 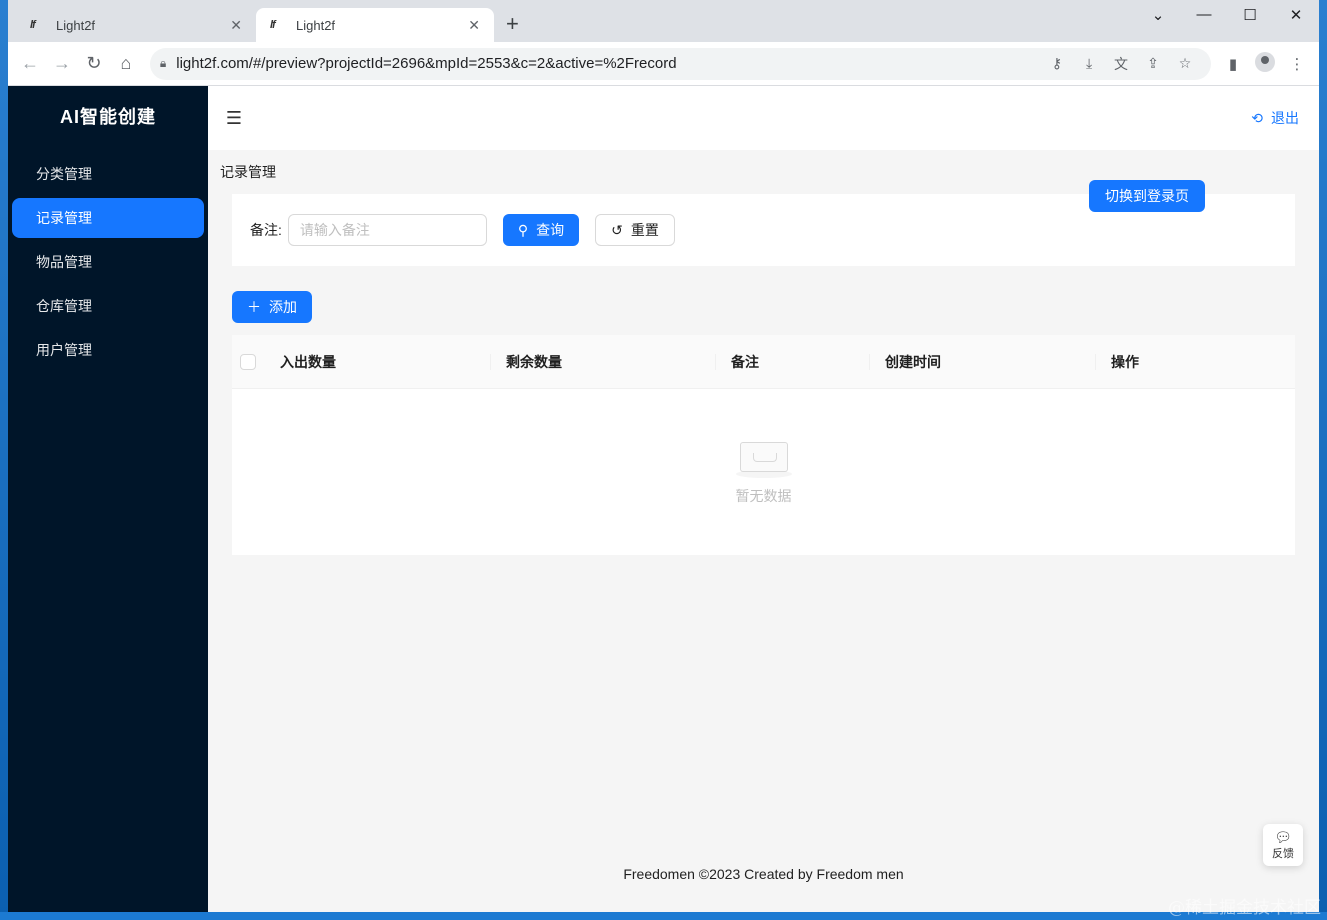 I want to click on side-panel-icon: ▮, so click(x=1233, y=64).